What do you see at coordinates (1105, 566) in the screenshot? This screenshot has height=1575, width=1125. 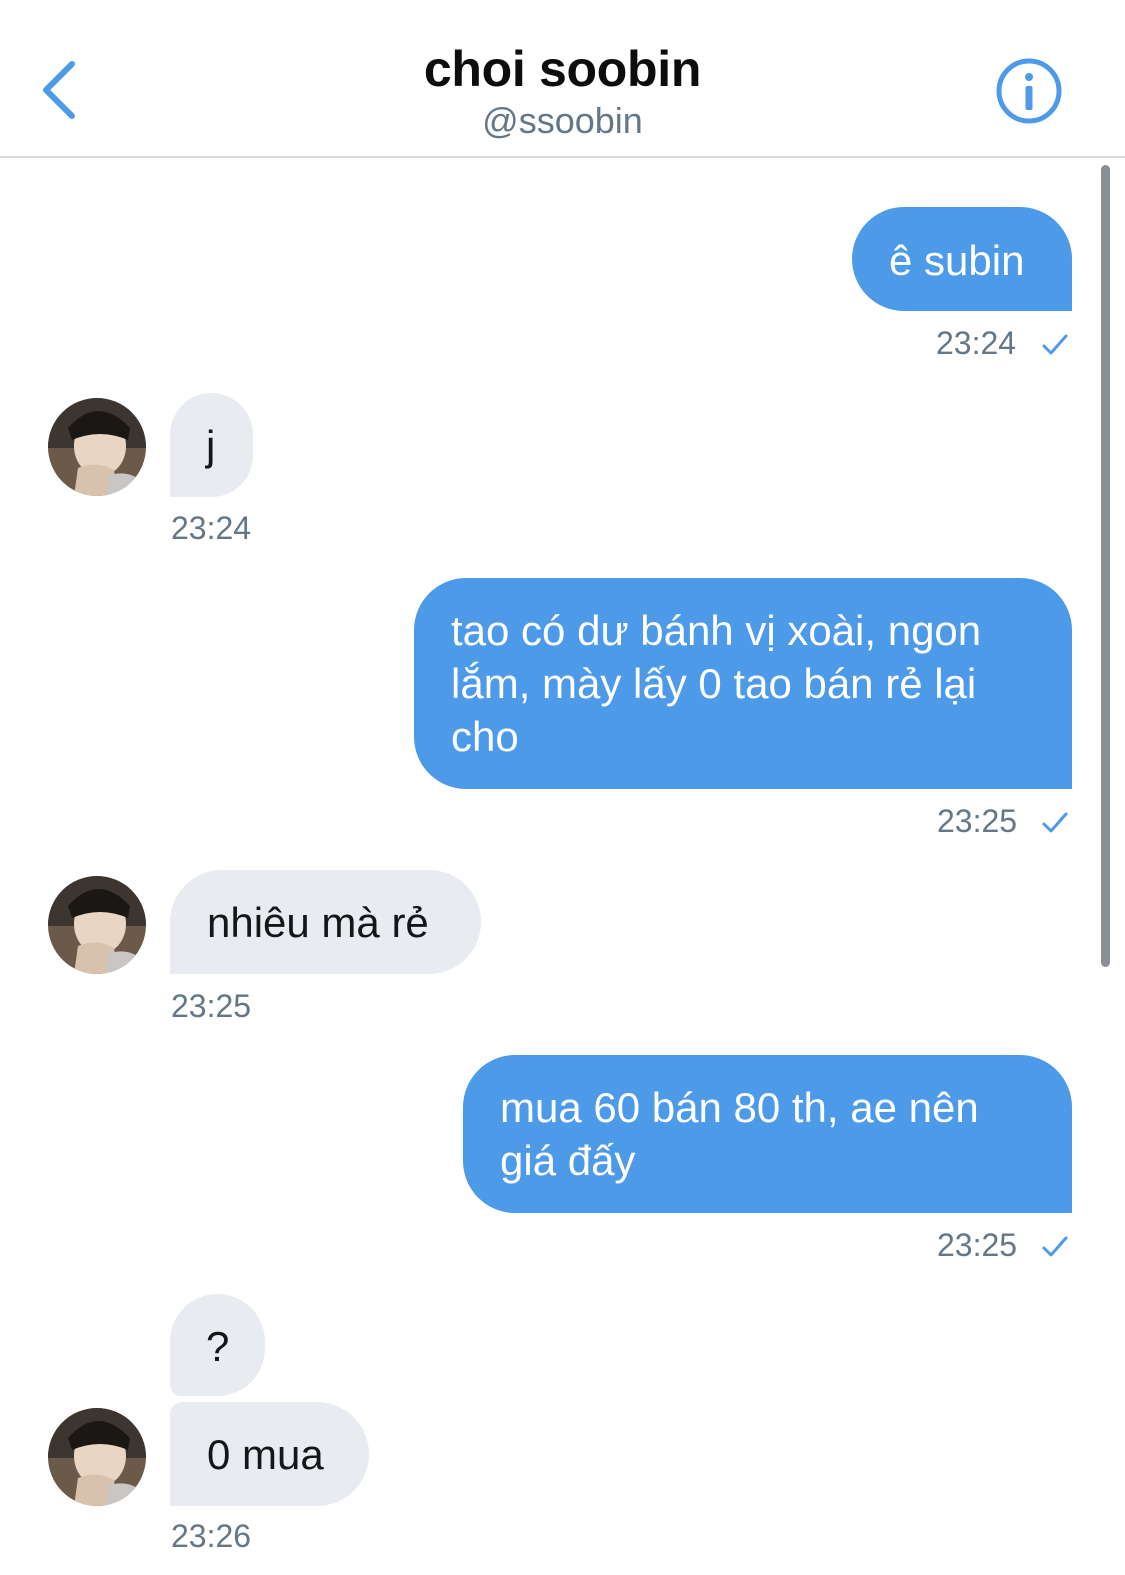 I see `scrollbar` at bounding box center [1105, 566].